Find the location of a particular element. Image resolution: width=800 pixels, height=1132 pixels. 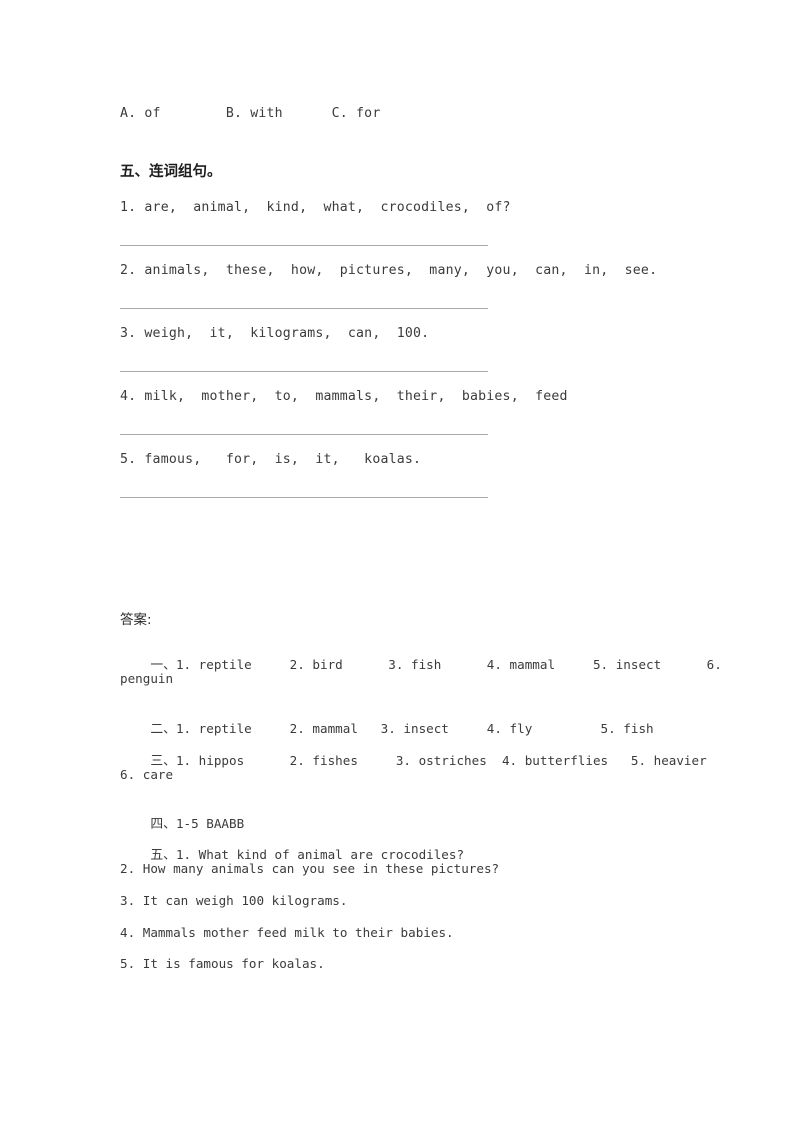

question-item: 5. famous, for, is, it, koalas. is located at coordinates (271, 459).